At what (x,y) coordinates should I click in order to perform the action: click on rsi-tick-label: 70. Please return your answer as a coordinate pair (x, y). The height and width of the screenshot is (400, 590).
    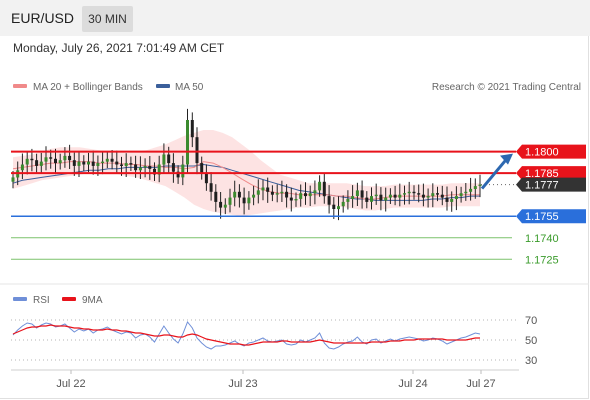
    Looking at the image, I should click on (531, 321).